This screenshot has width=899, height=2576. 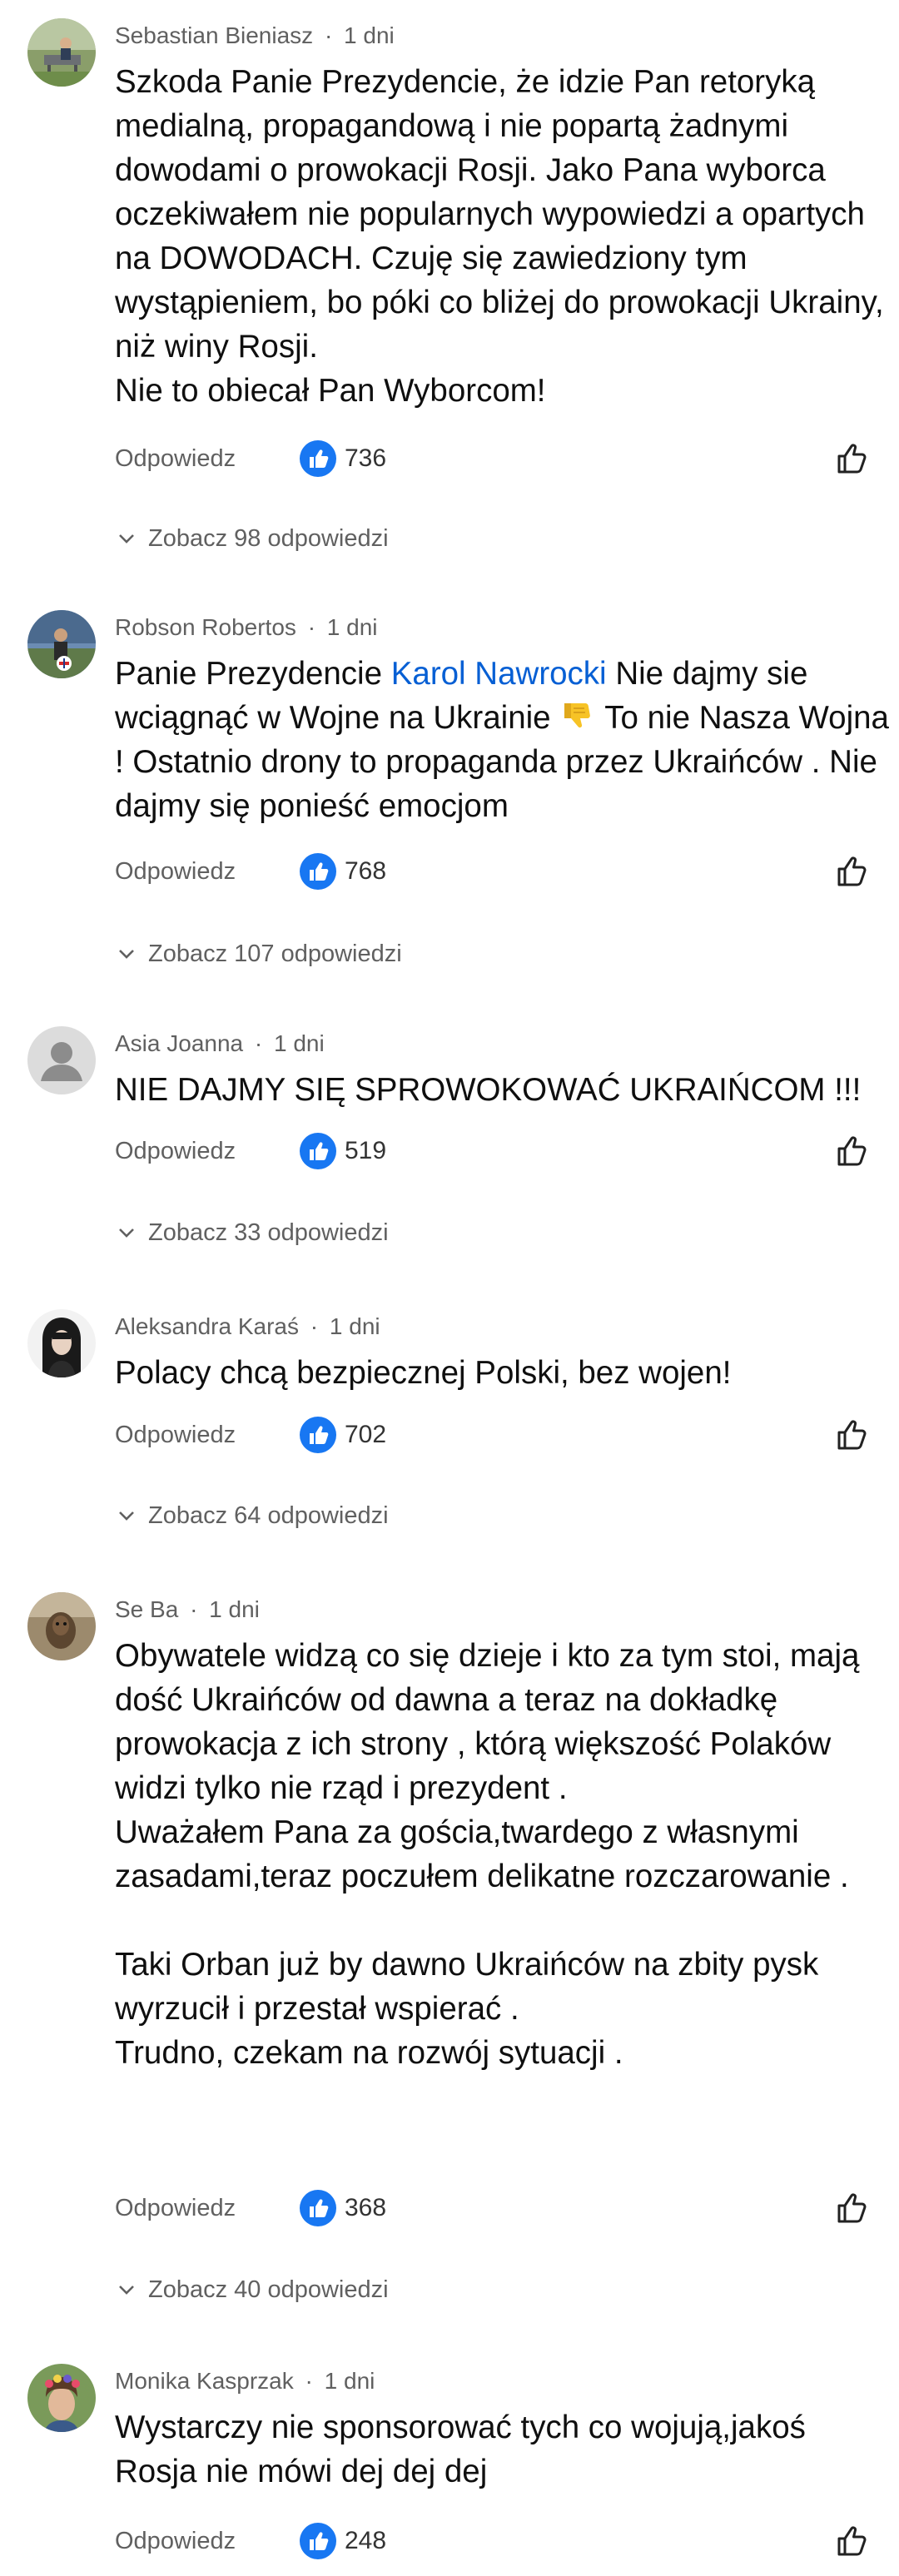 I want to click on like-summary: 736, so click(x=343, y=458).